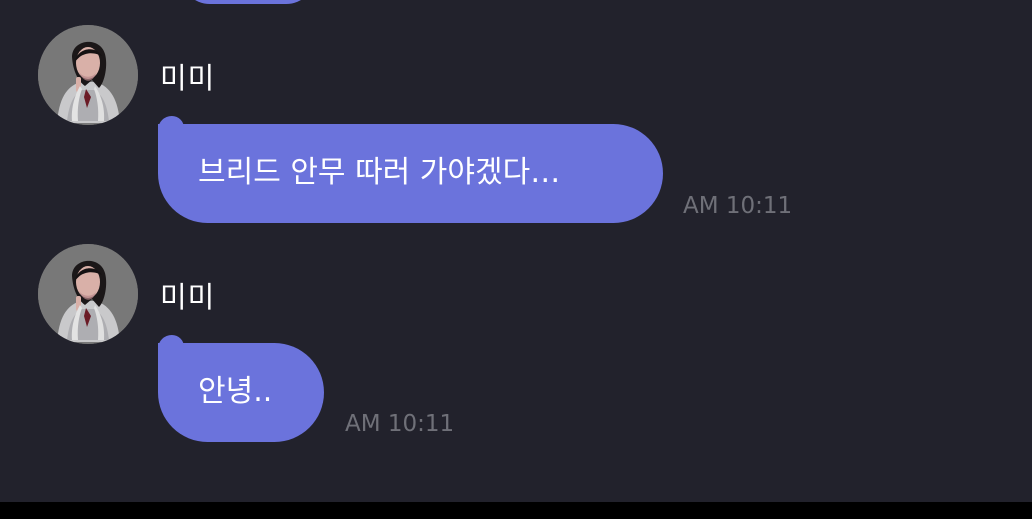 The image size is (1032, 519). What do you see at coordinates (516, 510) in the screenshot?
I see `bottom-navigation-bar` at bounding box center [516, 510].